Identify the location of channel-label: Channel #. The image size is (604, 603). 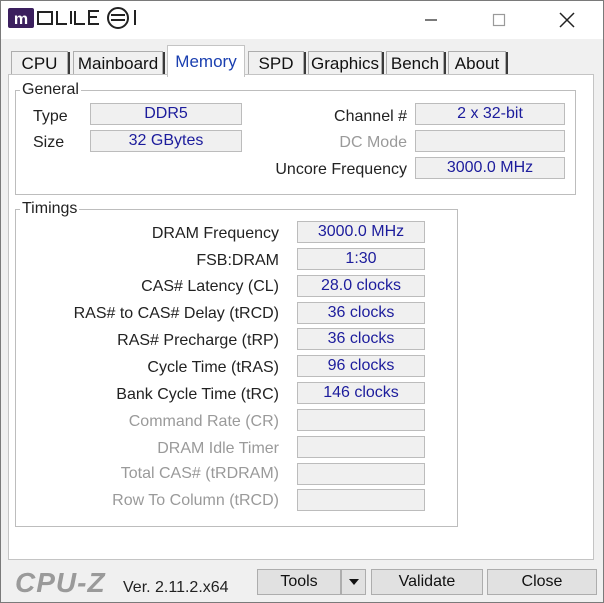
(370, 116).